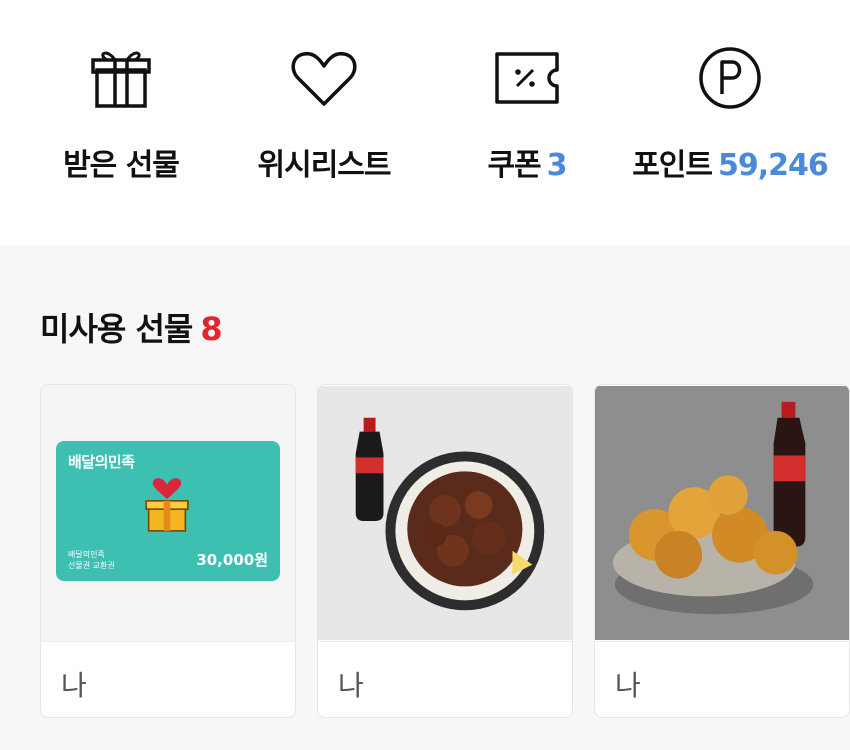  What do you see at coordinates (121, 122) in the screenshot?
I see `received-gifts-button: 받은 선물` at bounding box center [121, 122].